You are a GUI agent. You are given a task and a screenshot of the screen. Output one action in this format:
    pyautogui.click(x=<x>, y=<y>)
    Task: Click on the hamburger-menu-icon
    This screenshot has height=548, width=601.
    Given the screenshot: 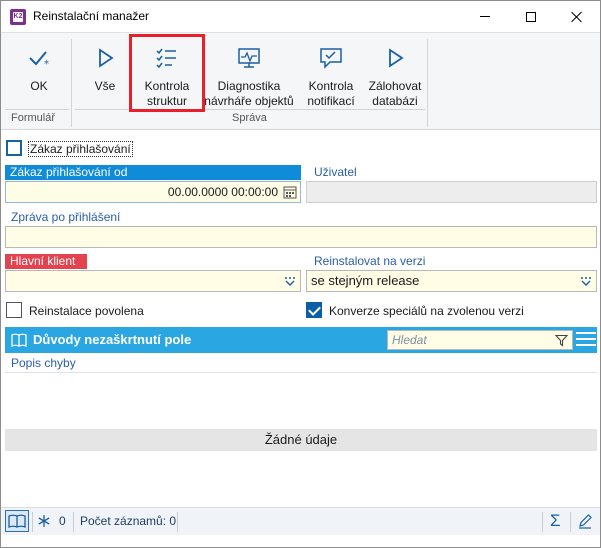 What is the action you would take?
    pyautogui.click(x=586, y=340)
    